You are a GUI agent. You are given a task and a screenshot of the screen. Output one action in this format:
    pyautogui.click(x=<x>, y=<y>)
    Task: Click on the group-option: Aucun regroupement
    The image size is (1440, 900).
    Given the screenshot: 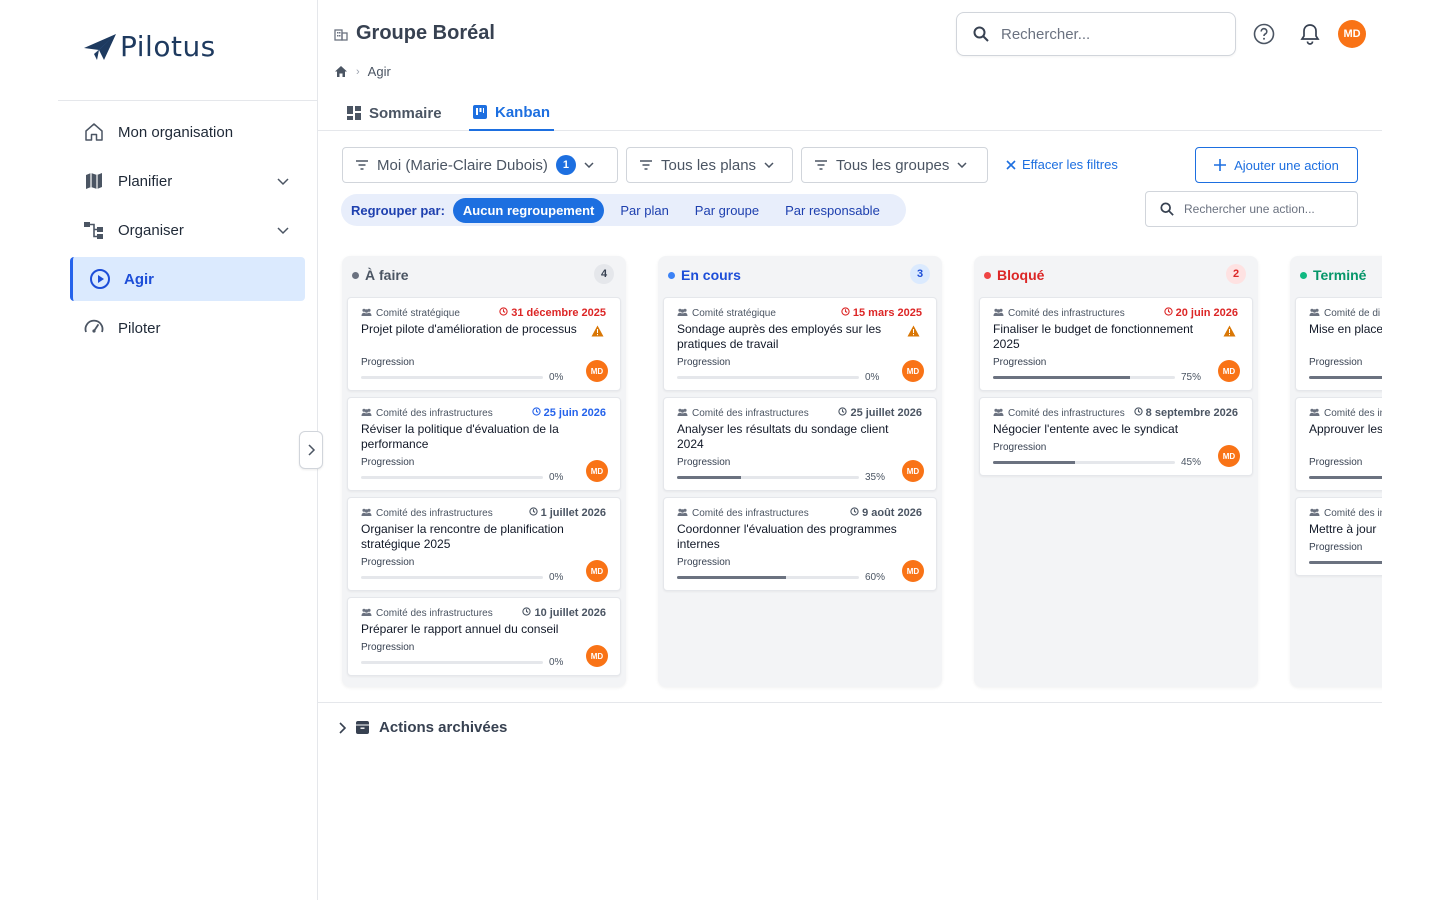 What is the action you would take?
    pyautogui.click(x=528, y=210)
    